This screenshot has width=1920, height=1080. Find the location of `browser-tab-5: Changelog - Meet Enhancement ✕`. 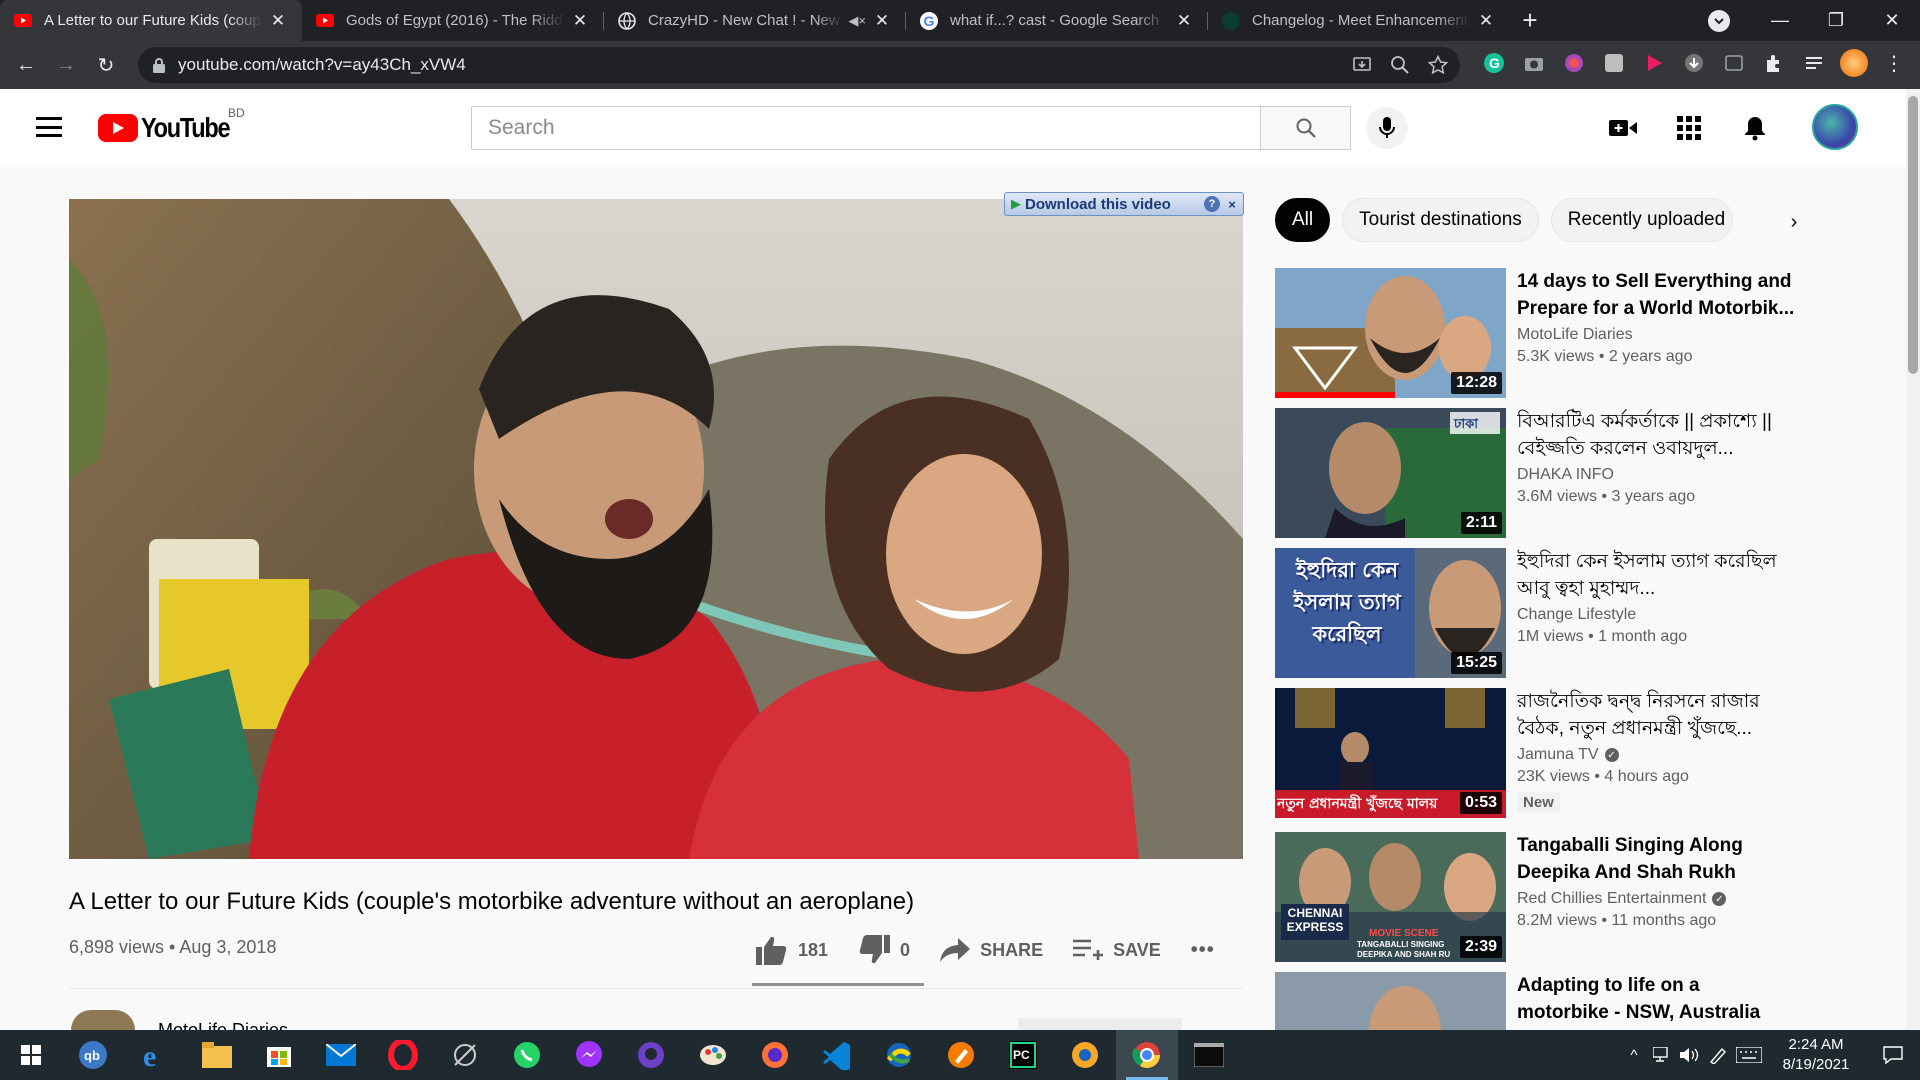

browser-tab-5: Changelog - Meet Enhancement ✕ is located at coordinates (1359, 20).